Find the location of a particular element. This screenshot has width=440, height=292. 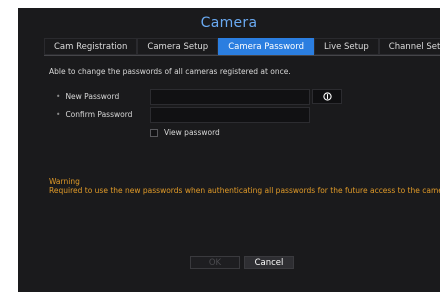

tab-cam-registration: Cam Registration is located at coordinates (91, 46).